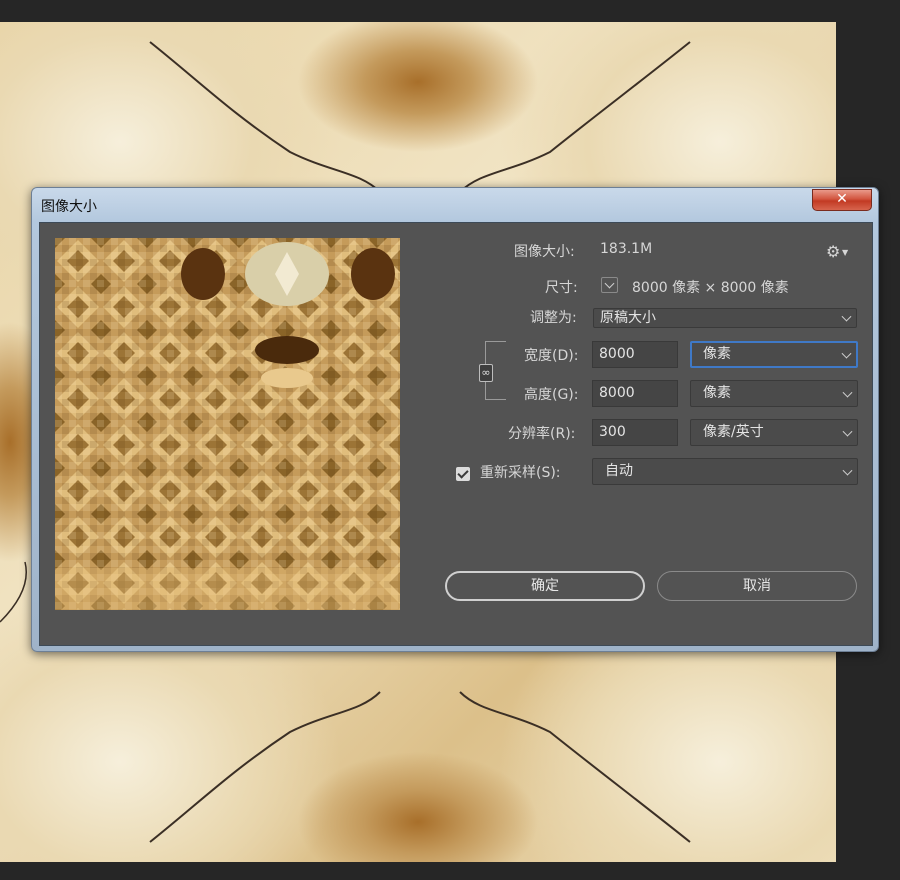 The image size is (900, 880). What do you see at coordinates (845, 252) in the screenshot?
I see `gear-caret-icon: ▼` at bounding box center [845, 252].